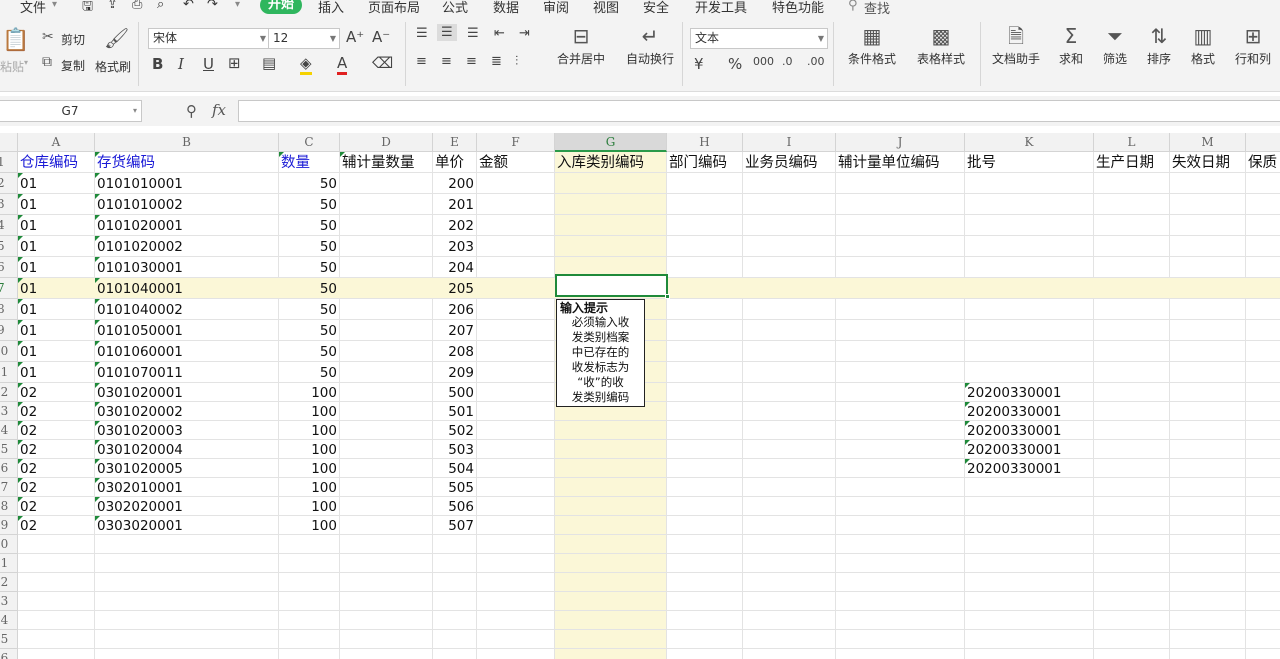 The image size is (1280, 659). What do you see at coordinates (454, 247) in the screenshot?
I see `unit-price-cell: 203` at bounding box center [454, 247].